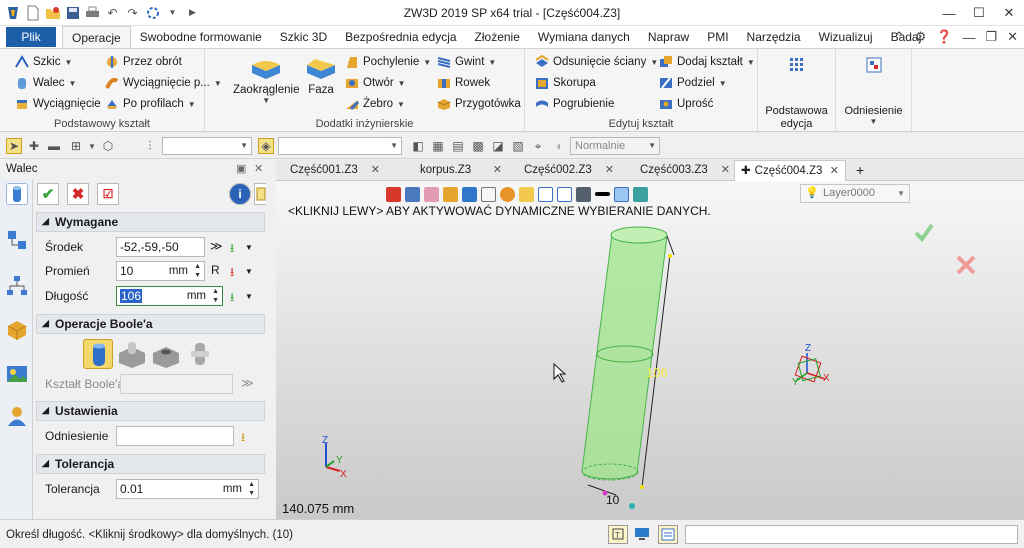 The width and height of the screenshot is (1024, 548). Describe the element at coordinates (215, 296) in the screenshot. I see `length-spinner-icon: ▲ ▼` at that location.